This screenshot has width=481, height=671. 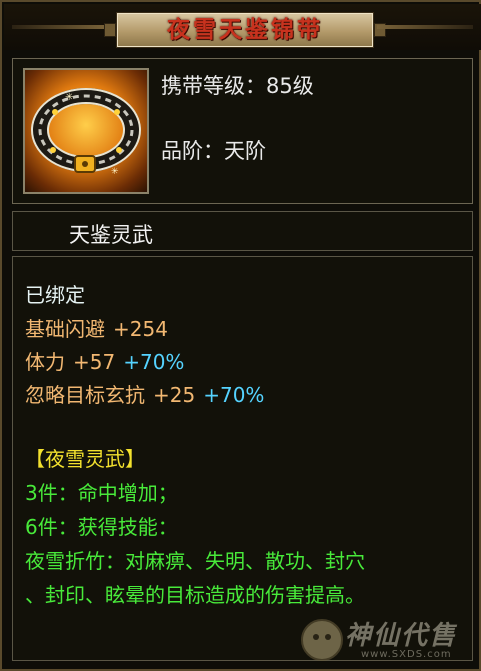 I want to click on title-bar: 夜雪天鉴锦带, so click(x=242, y=27).